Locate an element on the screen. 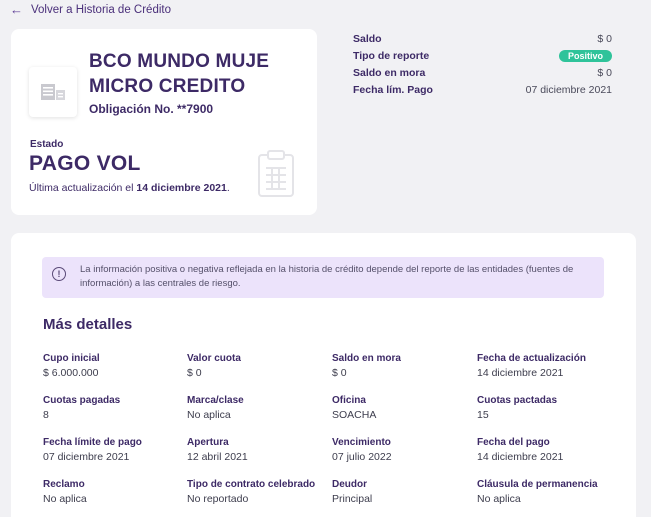 This screenshot has height=517, width=651. detail-value: SOACHA is located at coordinates (354, 415).